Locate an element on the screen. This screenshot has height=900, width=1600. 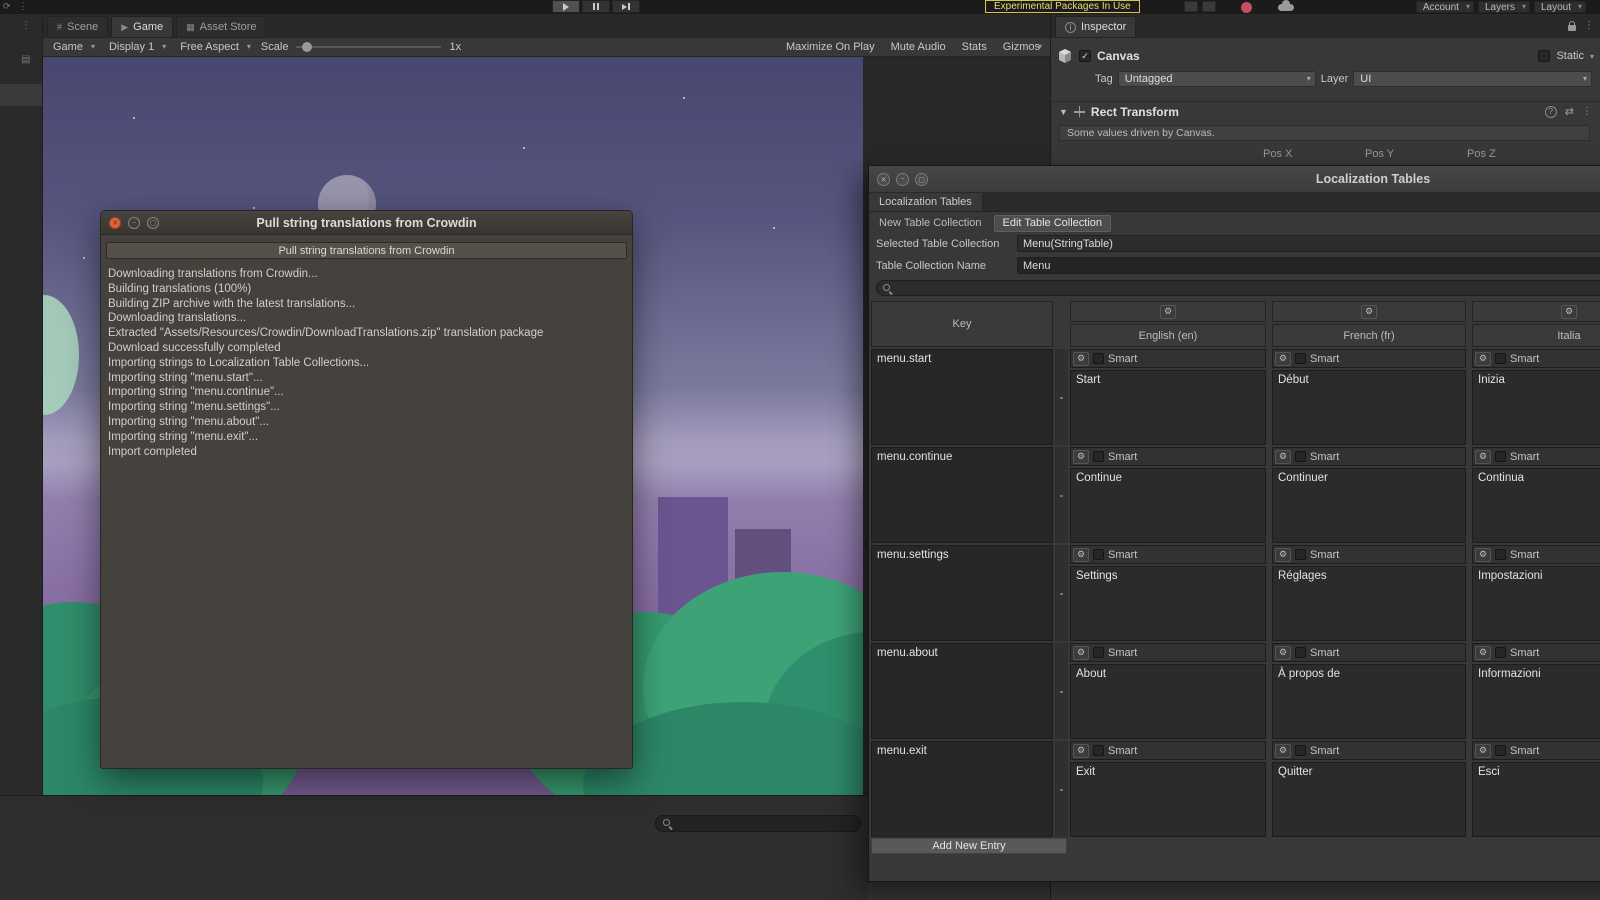
localization-titlebar: ✕ − ▢ Localization Tables is located at coordinates (1234, 179).